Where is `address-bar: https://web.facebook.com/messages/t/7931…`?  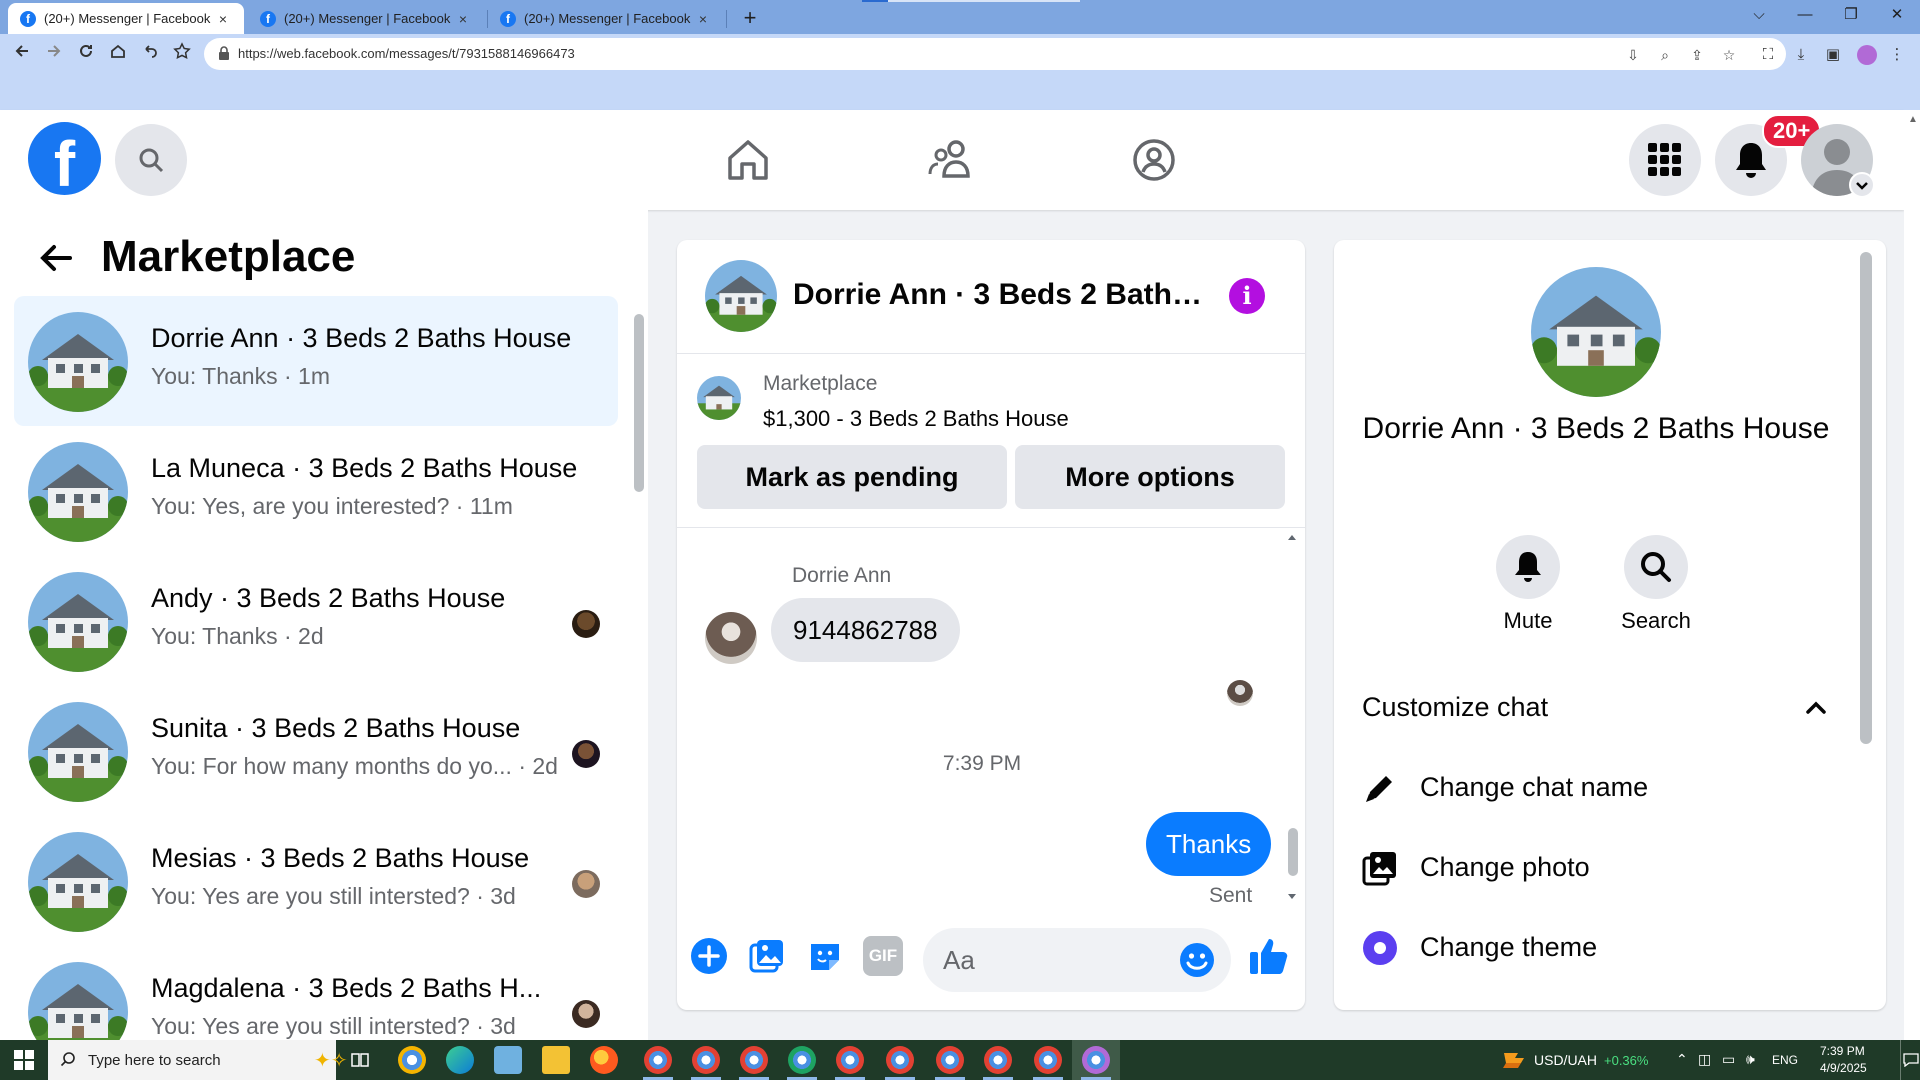
address-bar: https://web.facebook.com/messages/t/7931… is located at coordinates (995, 54).